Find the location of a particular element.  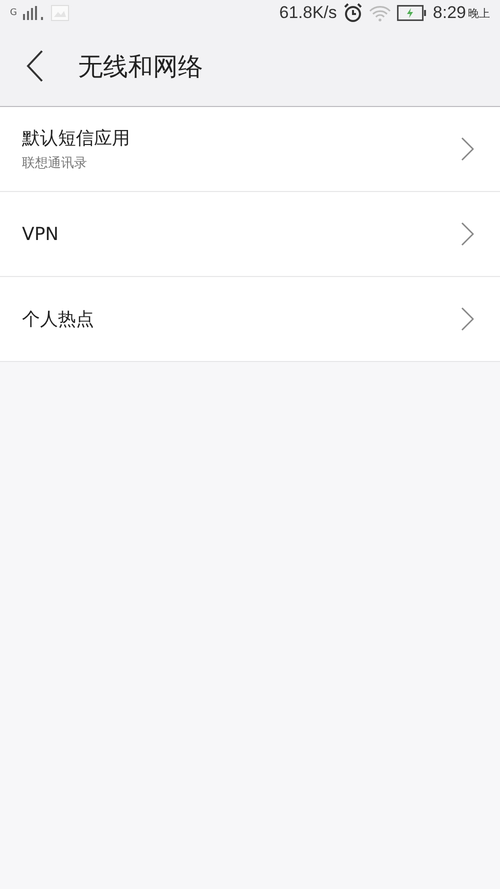

item-subtitle: 联想通讯录 is located at coordinates (55, 163).